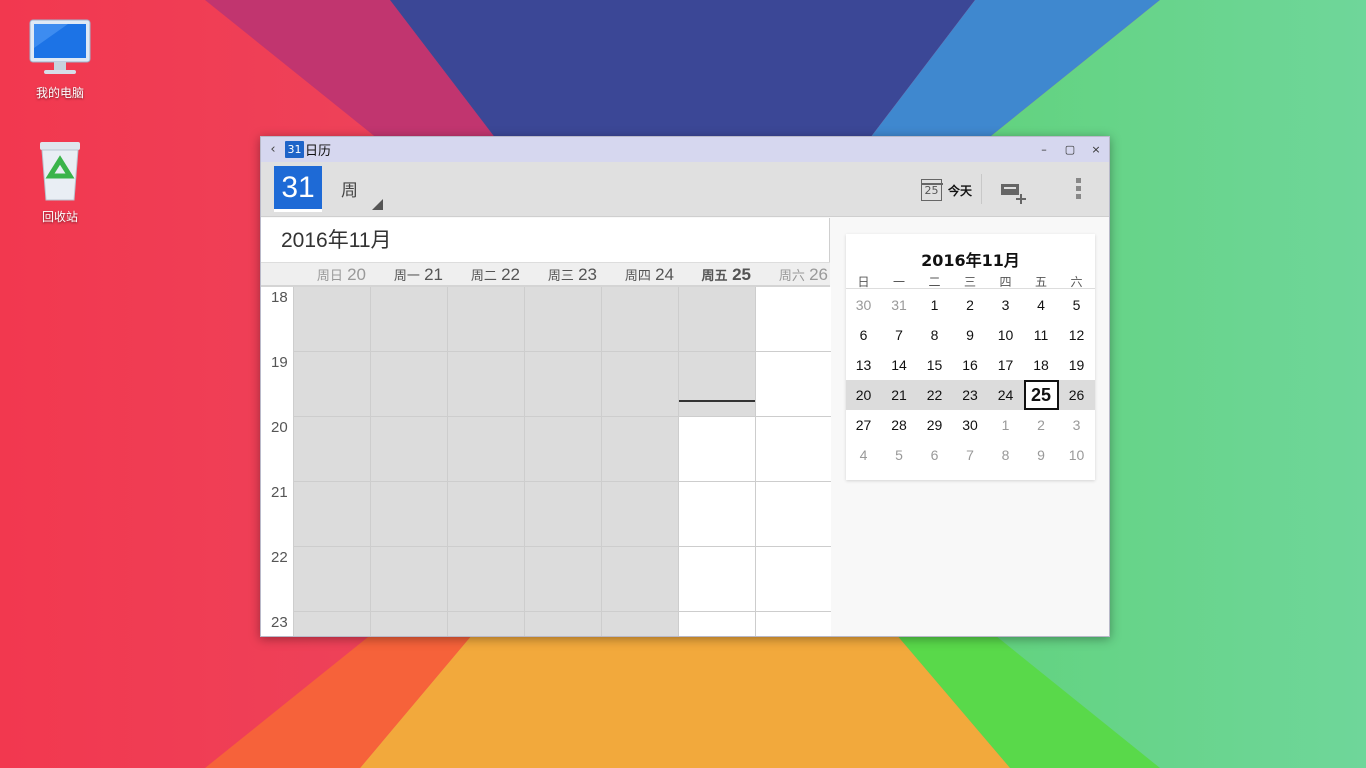  Describe the element at coordinates (60, 182) in the screenshot. I see `desktop-icon-recycle-bin: 回收站` at that location.